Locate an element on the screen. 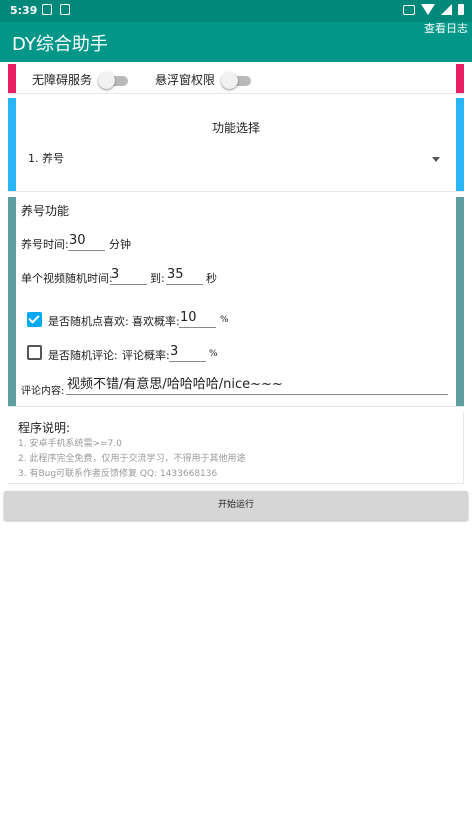  duration-input: 30 is located at coordinates (86, 242).